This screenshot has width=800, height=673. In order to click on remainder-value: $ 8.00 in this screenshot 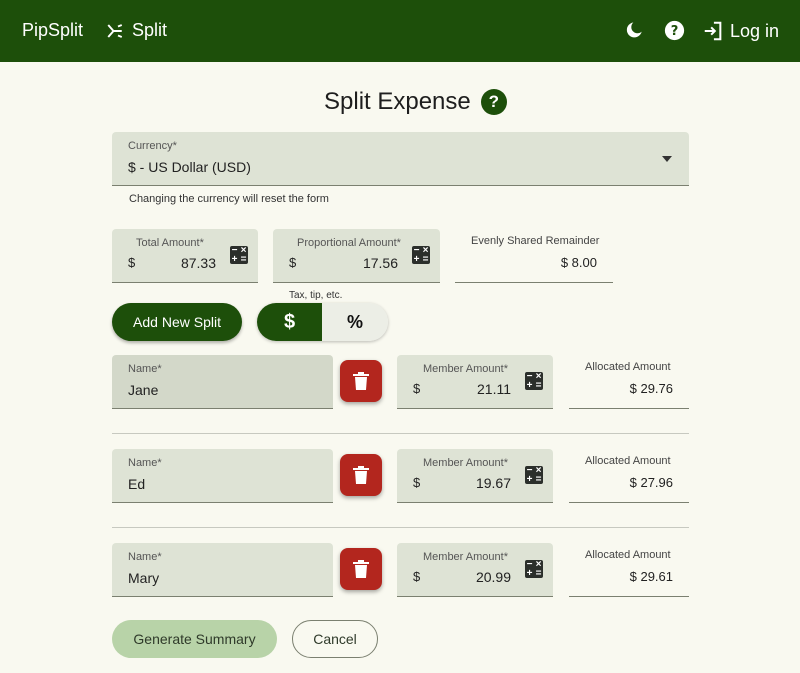, I will do `click(578, 262)`.